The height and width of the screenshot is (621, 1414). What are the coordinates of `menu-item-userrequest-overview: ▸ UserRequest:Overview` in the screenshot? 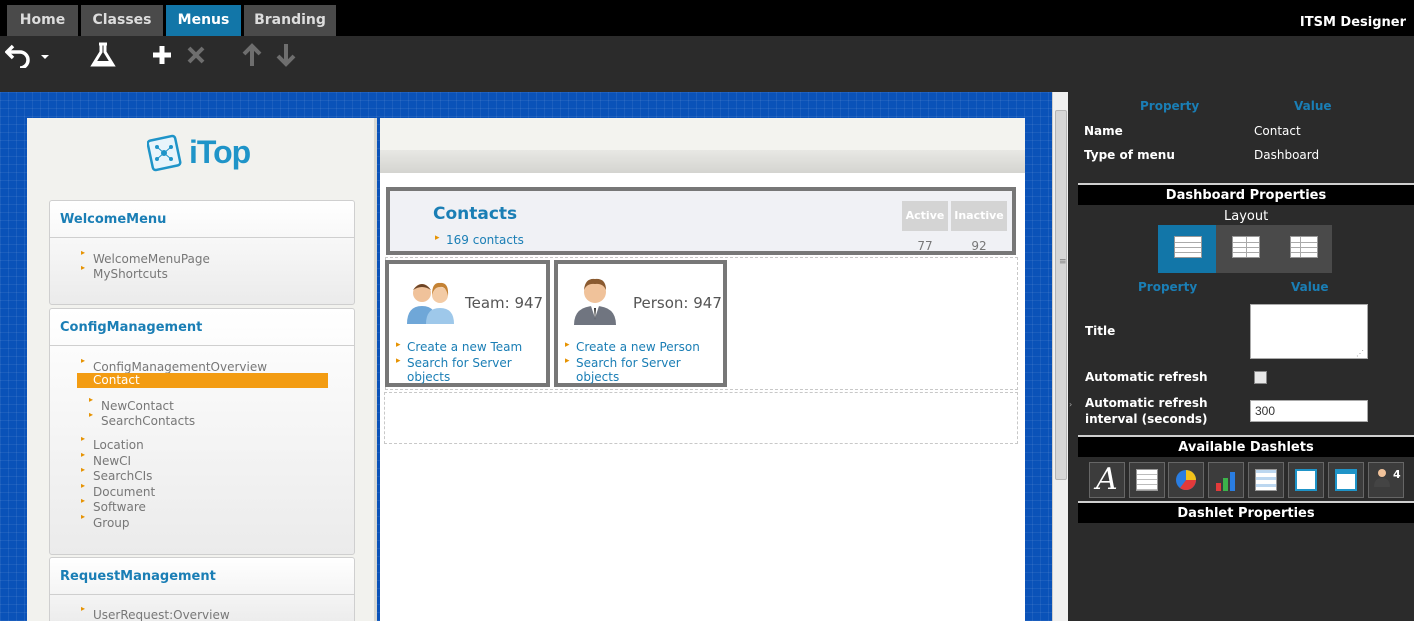 It's located at (155, 612).